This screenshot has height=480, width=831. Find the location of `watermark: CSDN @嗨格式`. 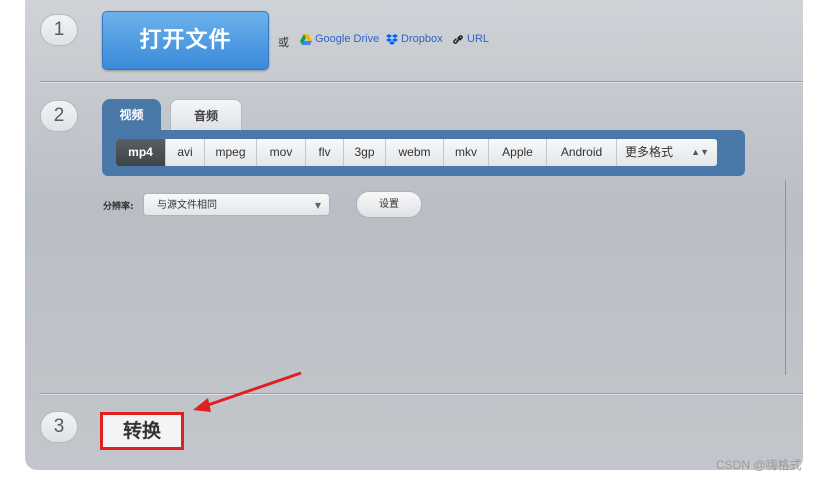

watermark: CSDN @嗨格式 is located at coordinates (759, 465).